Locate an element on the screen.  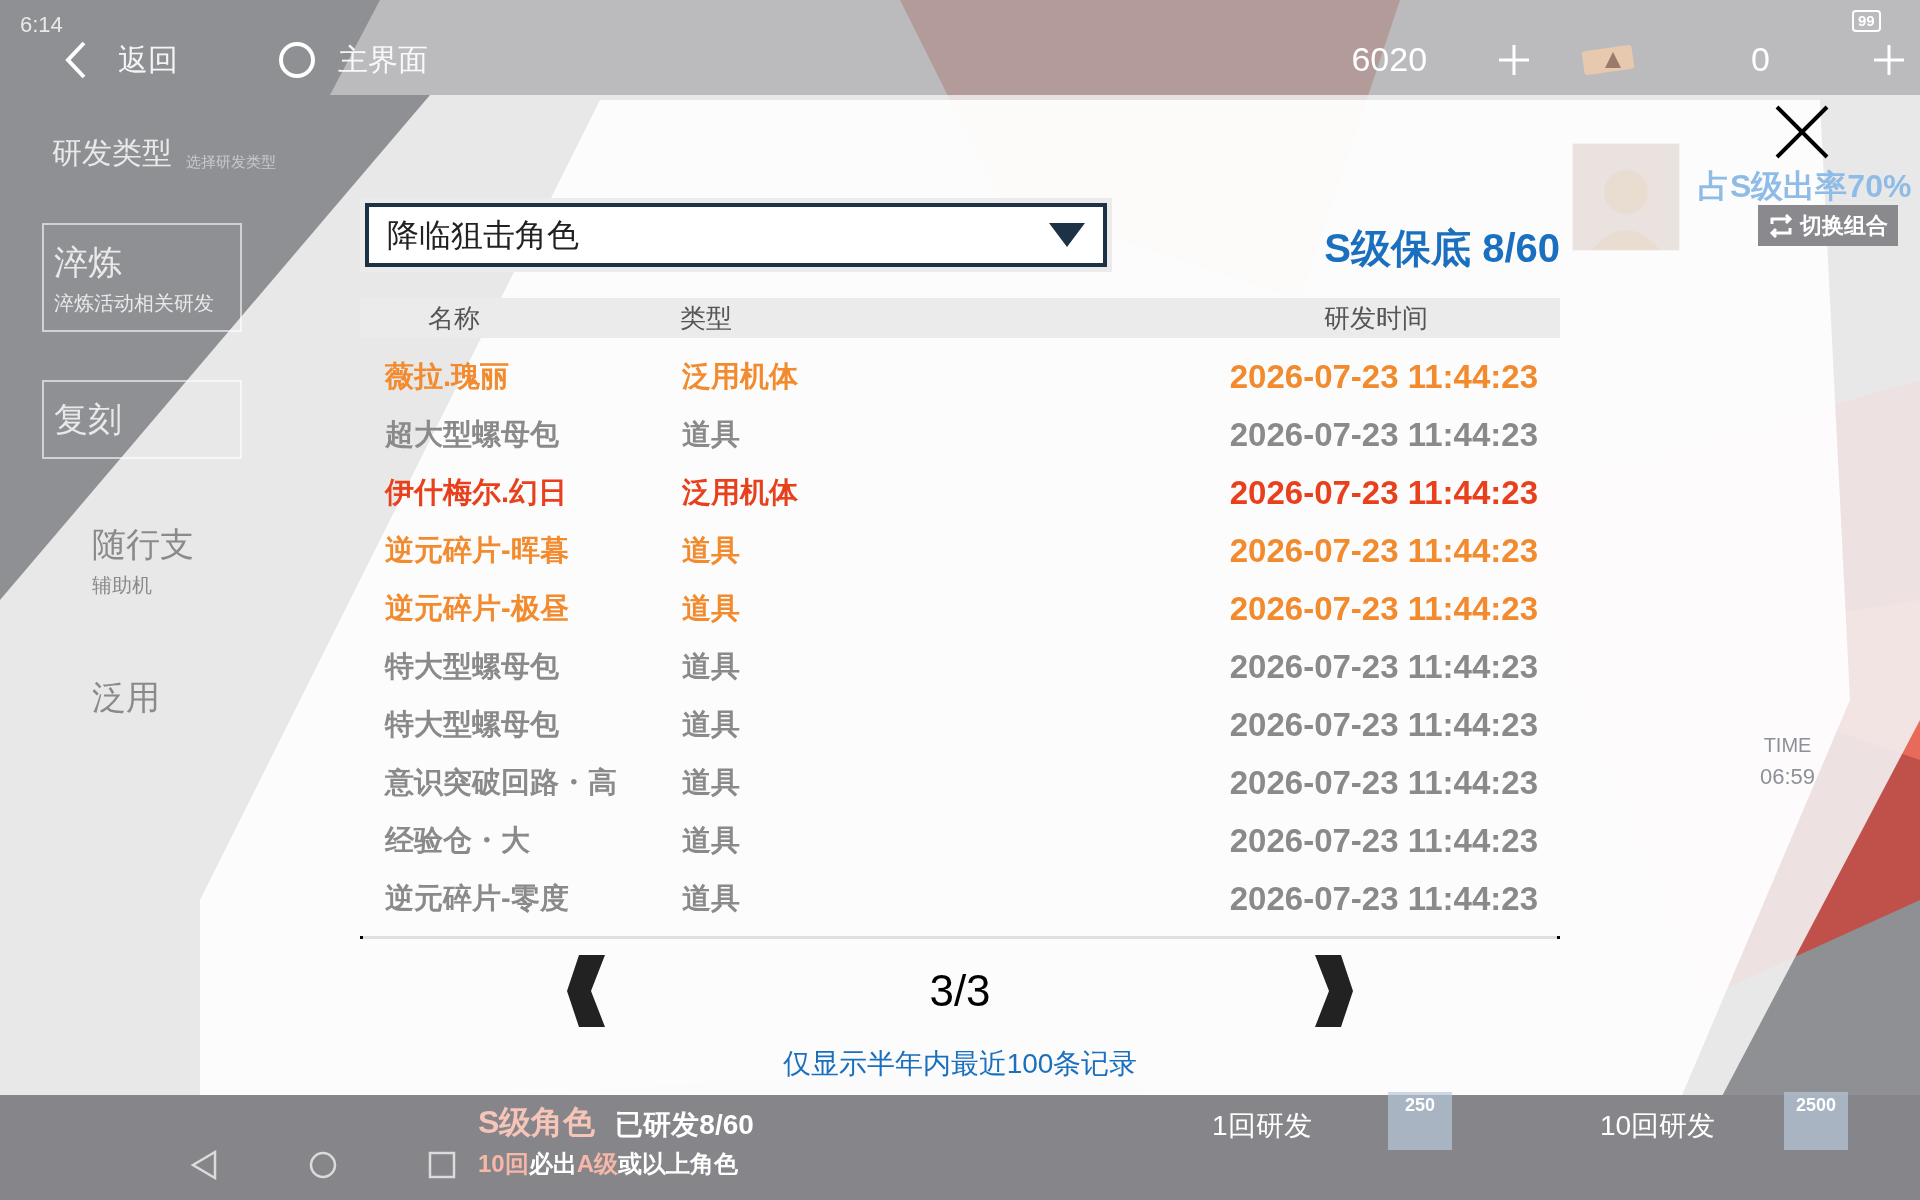
item-name: 超大型螺母包 is located at coordinates (472, 435).